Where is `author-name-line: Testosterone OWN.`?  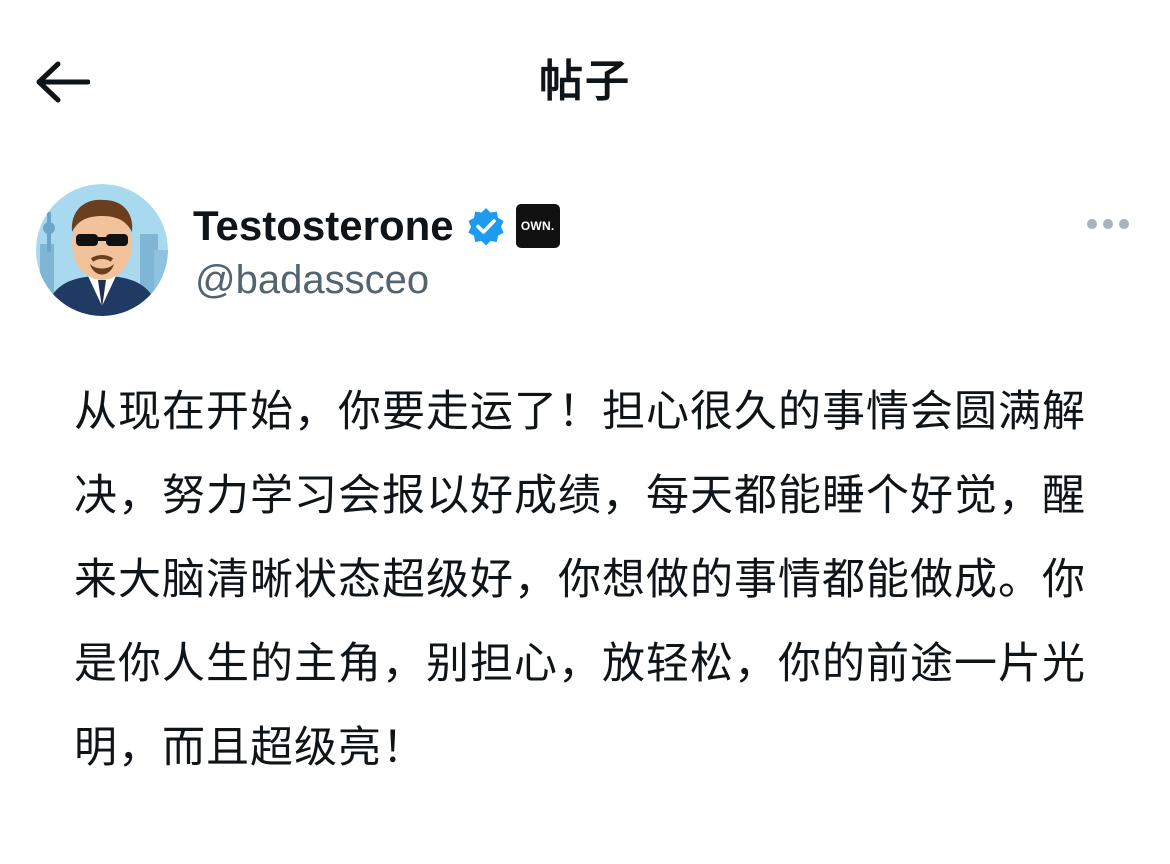
author-name-line: Testosterone OWN. is located at coordinates (376, 226).